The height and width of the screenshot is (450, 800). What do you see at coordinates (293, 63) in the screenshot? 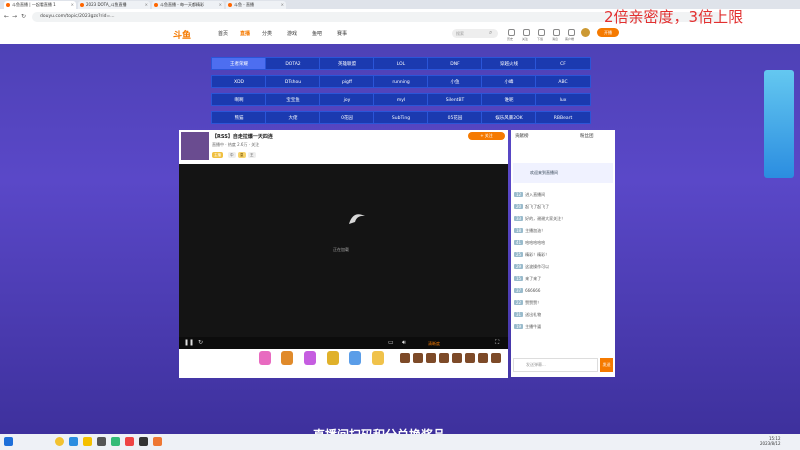
I see `category-item: DOTA2` at bounding box center [293, 63].